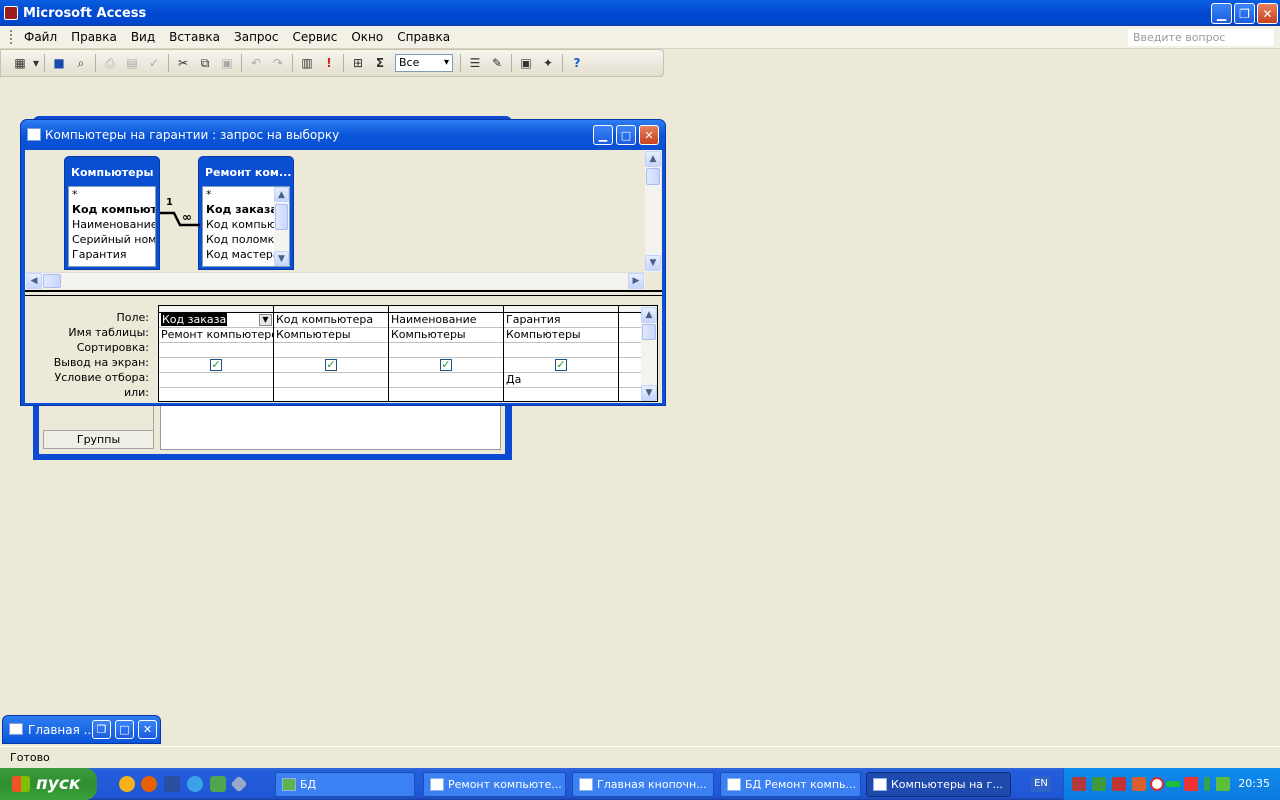 This screenshot has height=800, width=1280. What do you see at coordinates (239, 784) in the screenshot?
I see `quicklaunch-diamond-icon` at bounding box center [239, 784].